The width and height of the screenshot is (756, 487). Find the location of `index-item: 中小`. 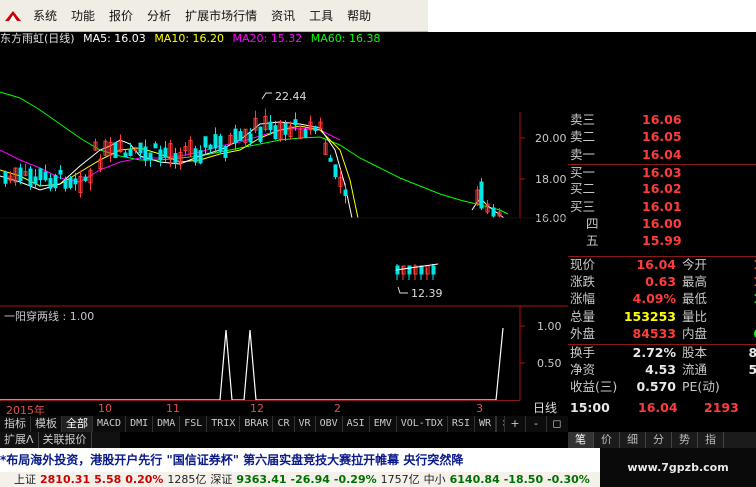

index-item: 中小 is located at coordinates (434, 479).